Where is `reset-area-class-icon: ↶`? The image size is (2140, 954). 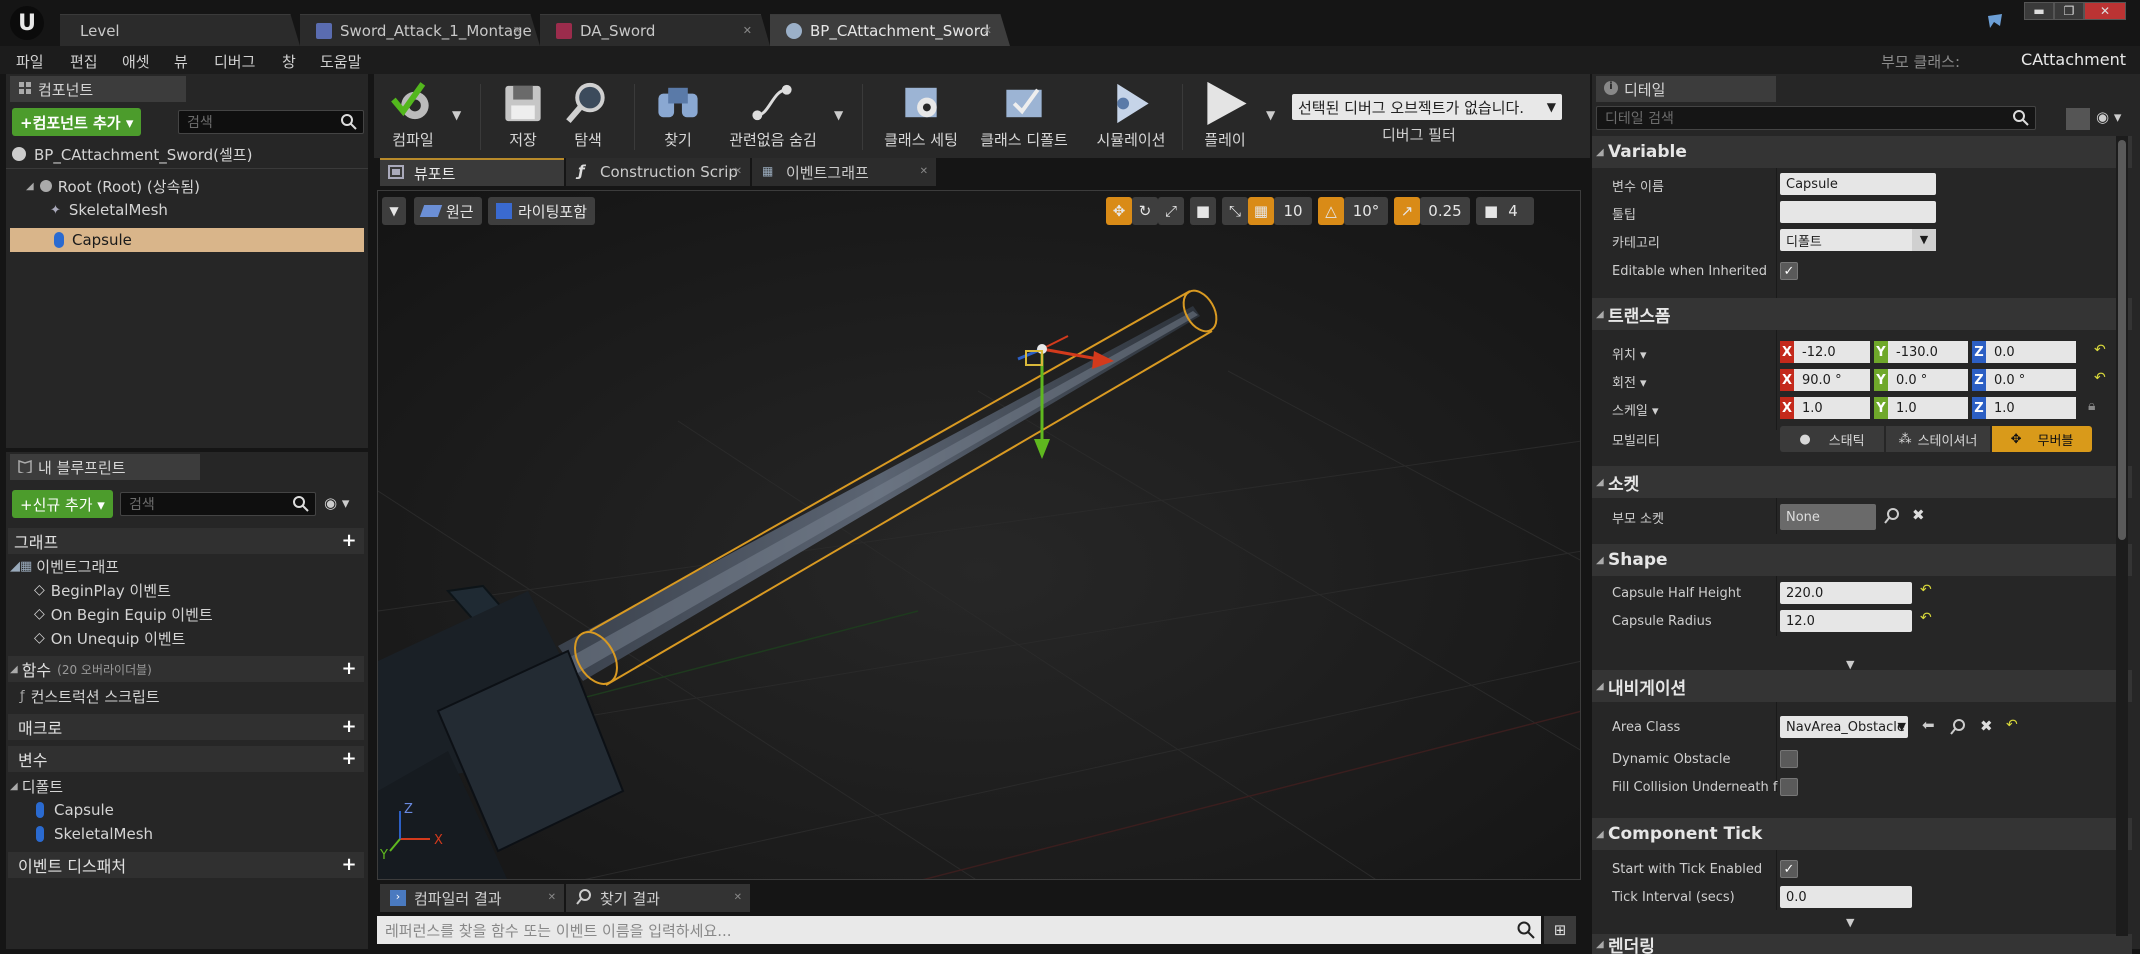
reset-area-class-icon: ↶ is located at coordinates (2012, 725).